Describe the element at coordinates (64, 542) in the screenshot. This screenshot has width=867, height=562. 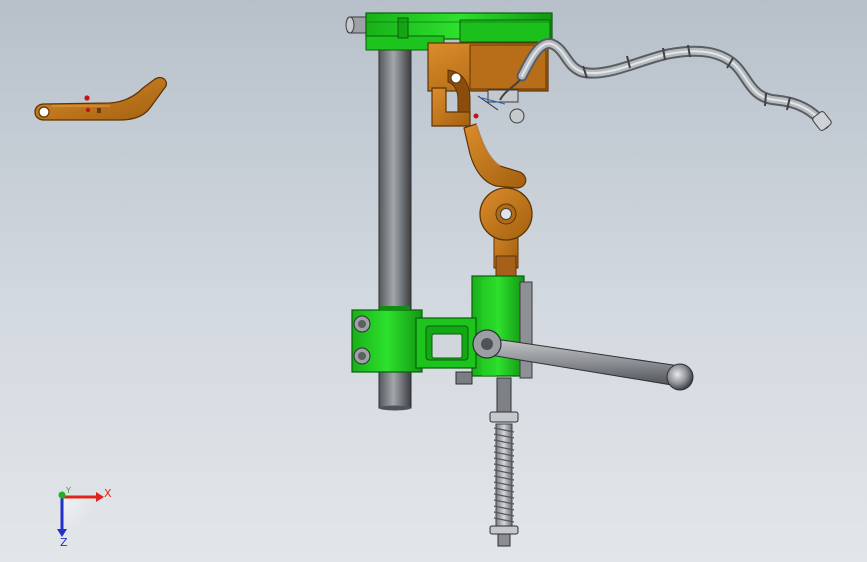
I see `z-axis-label: Z` at that location.